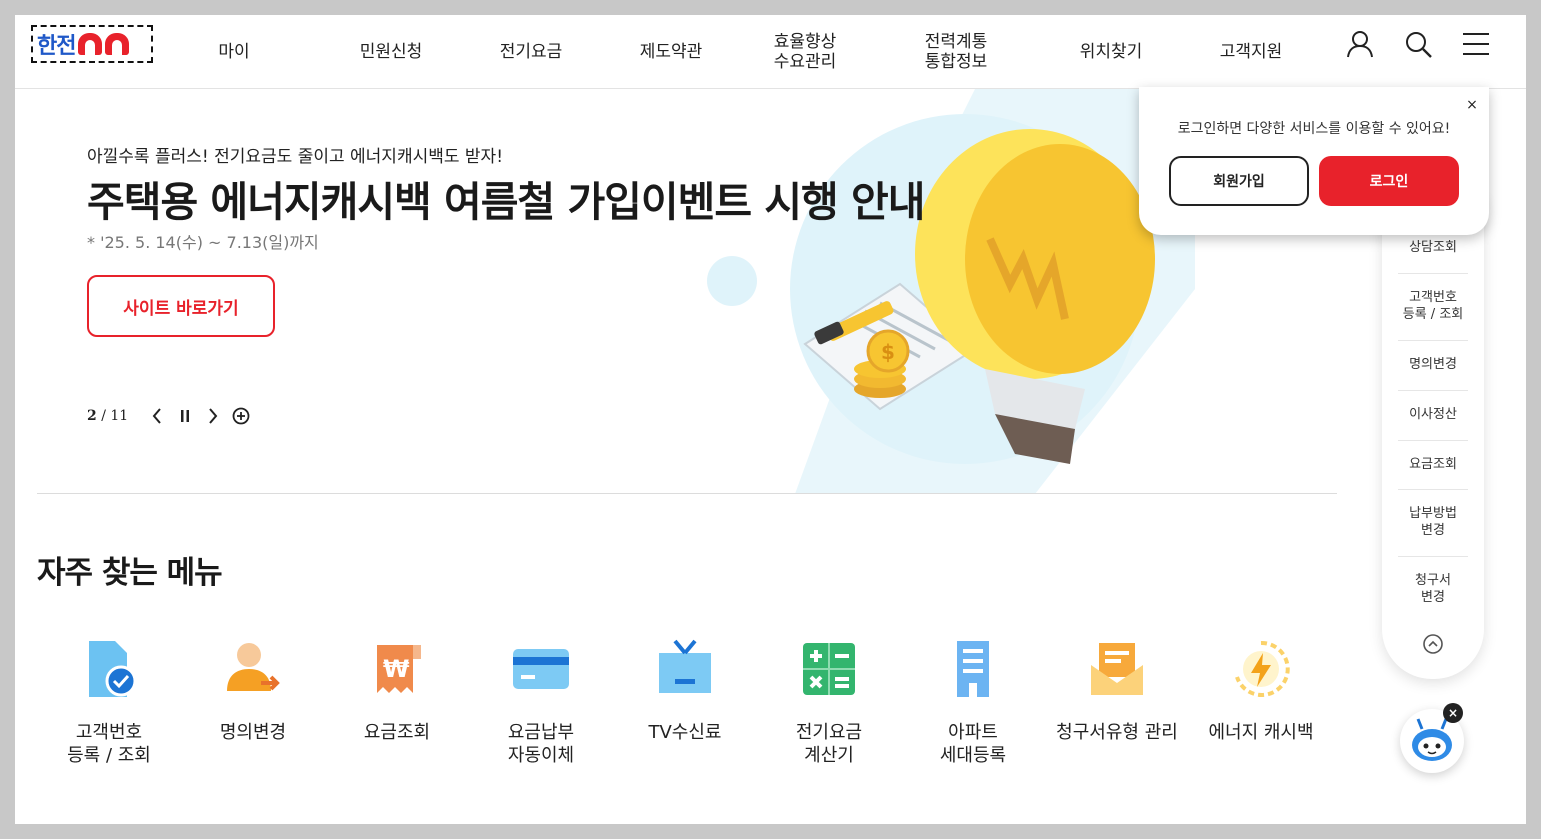  What do you see at coordinates (829, 702) in the screenshot?
I see `menu-bill-calculator: 전기요금 계산기` at bounding box center [829, 702].